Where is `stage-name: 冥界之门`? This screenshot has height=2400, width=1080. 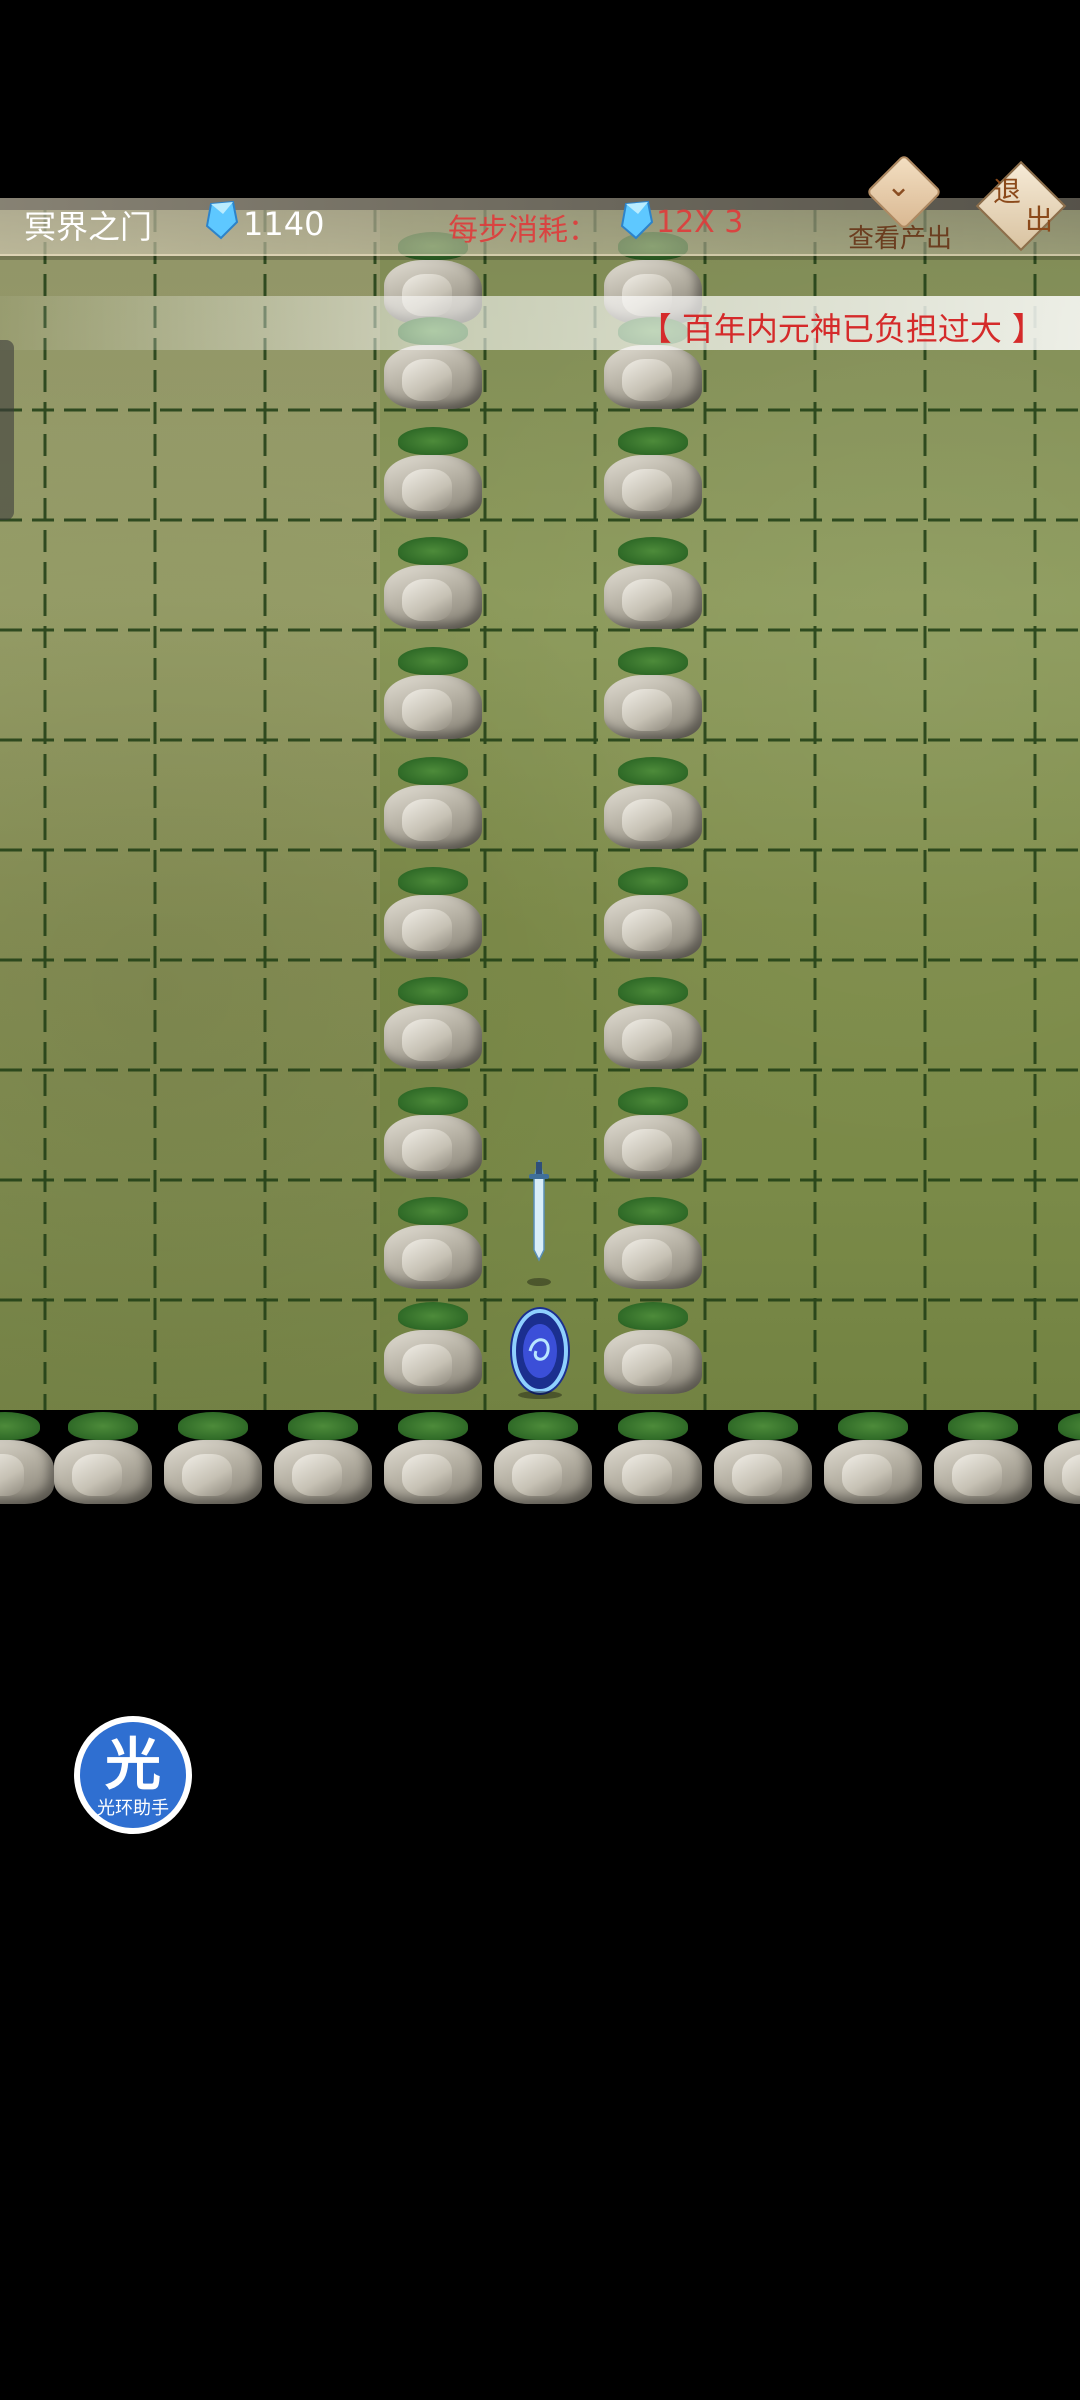
stage-name: 冥界之门 is located at coordinates (88, 227).